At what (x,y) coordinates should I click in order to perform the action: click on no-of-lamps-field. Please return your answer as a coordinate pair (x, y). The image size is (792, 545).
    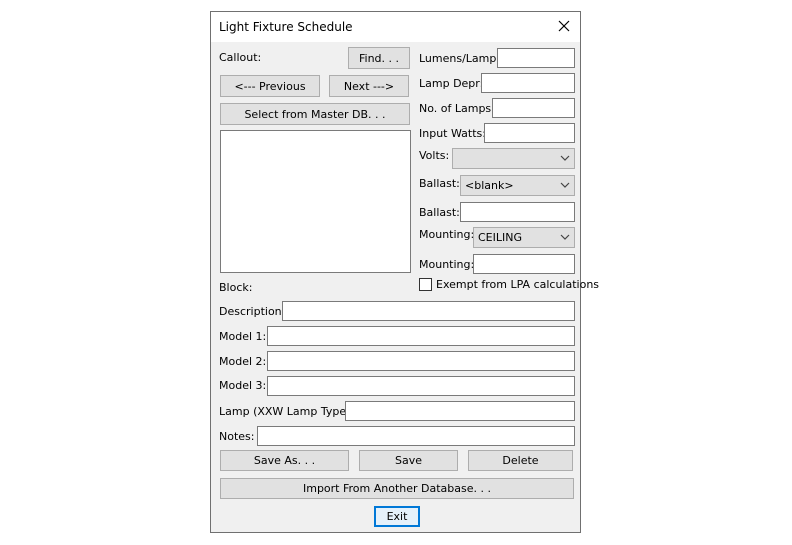
    Looking at the image, I should click on (533, 108).